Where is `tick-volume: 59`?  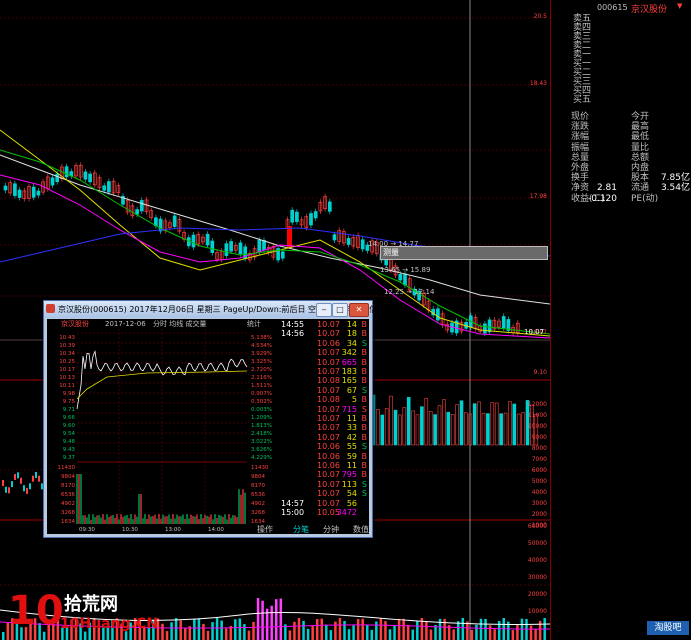
tick-volume: 59 is located at coordinates (351, 456).